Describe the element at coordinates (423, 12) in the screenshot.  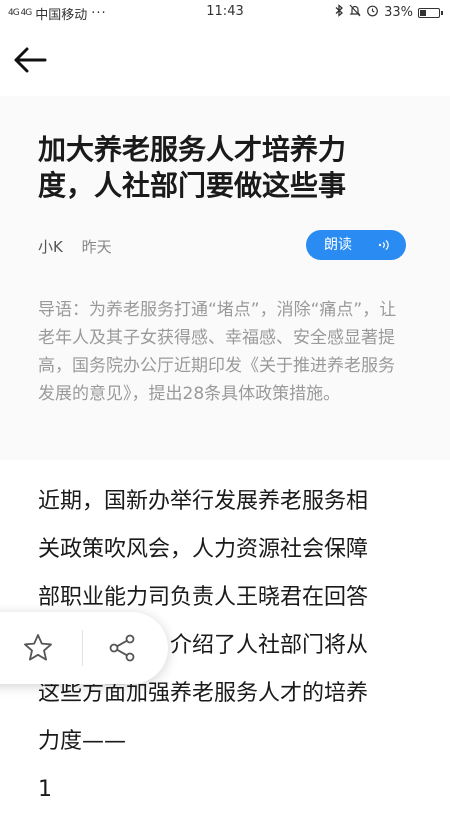
I see `battery-fill` at that location.